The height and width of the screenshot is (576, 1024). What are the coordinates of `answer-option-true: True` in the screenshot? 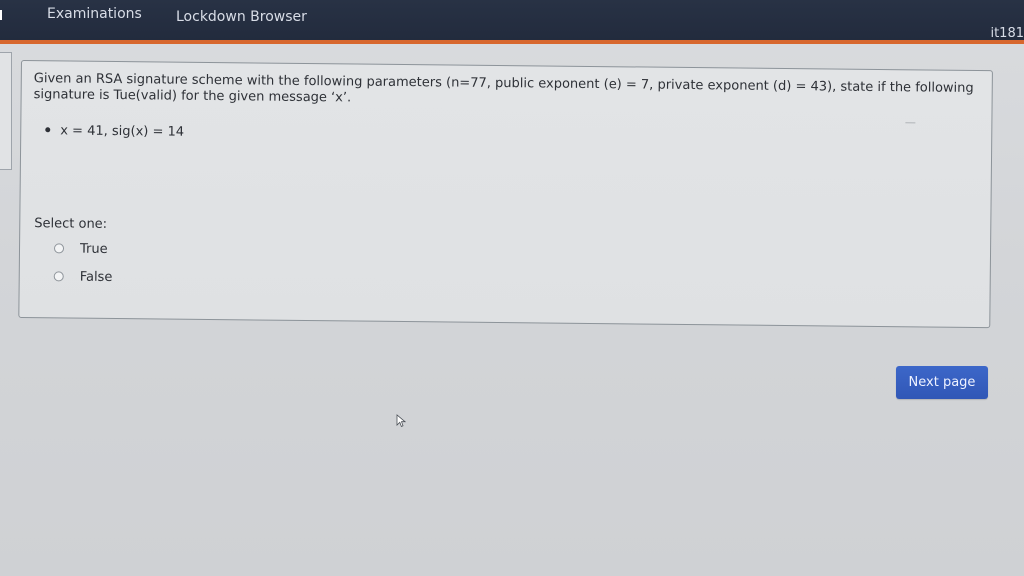 It's located at (80, 249).